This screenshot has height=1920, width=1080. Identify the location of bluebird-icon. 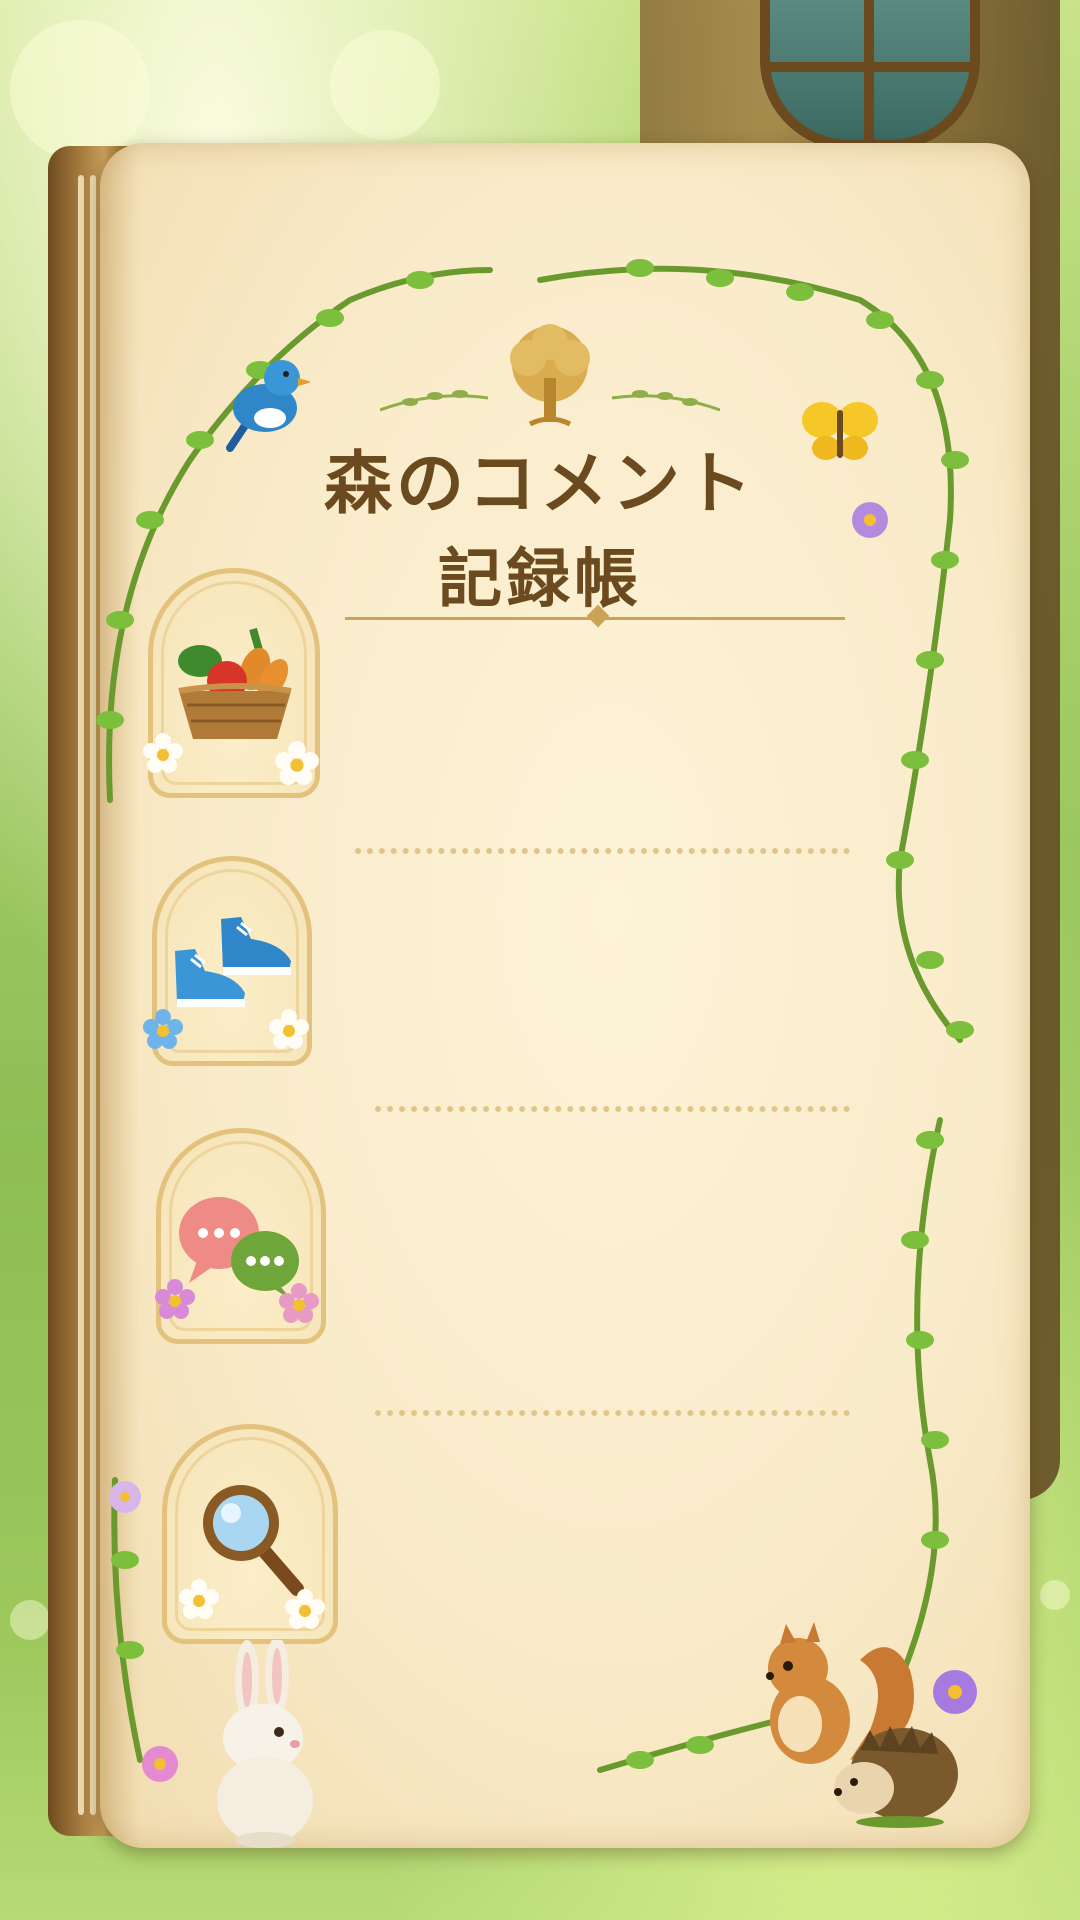
(260, 408).